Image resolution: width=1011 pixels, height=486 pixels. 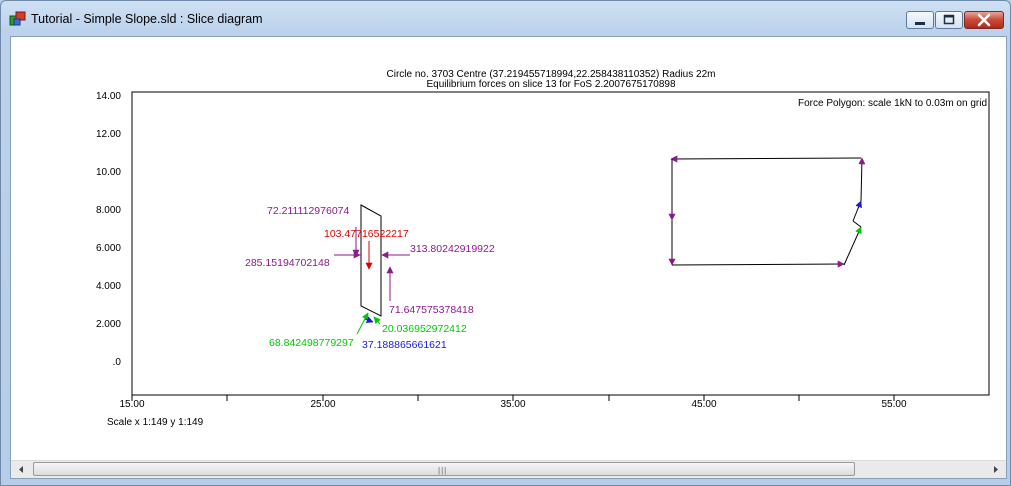 I want to click on force-label-313: 313.80242919922, so click(x=452, y=249).